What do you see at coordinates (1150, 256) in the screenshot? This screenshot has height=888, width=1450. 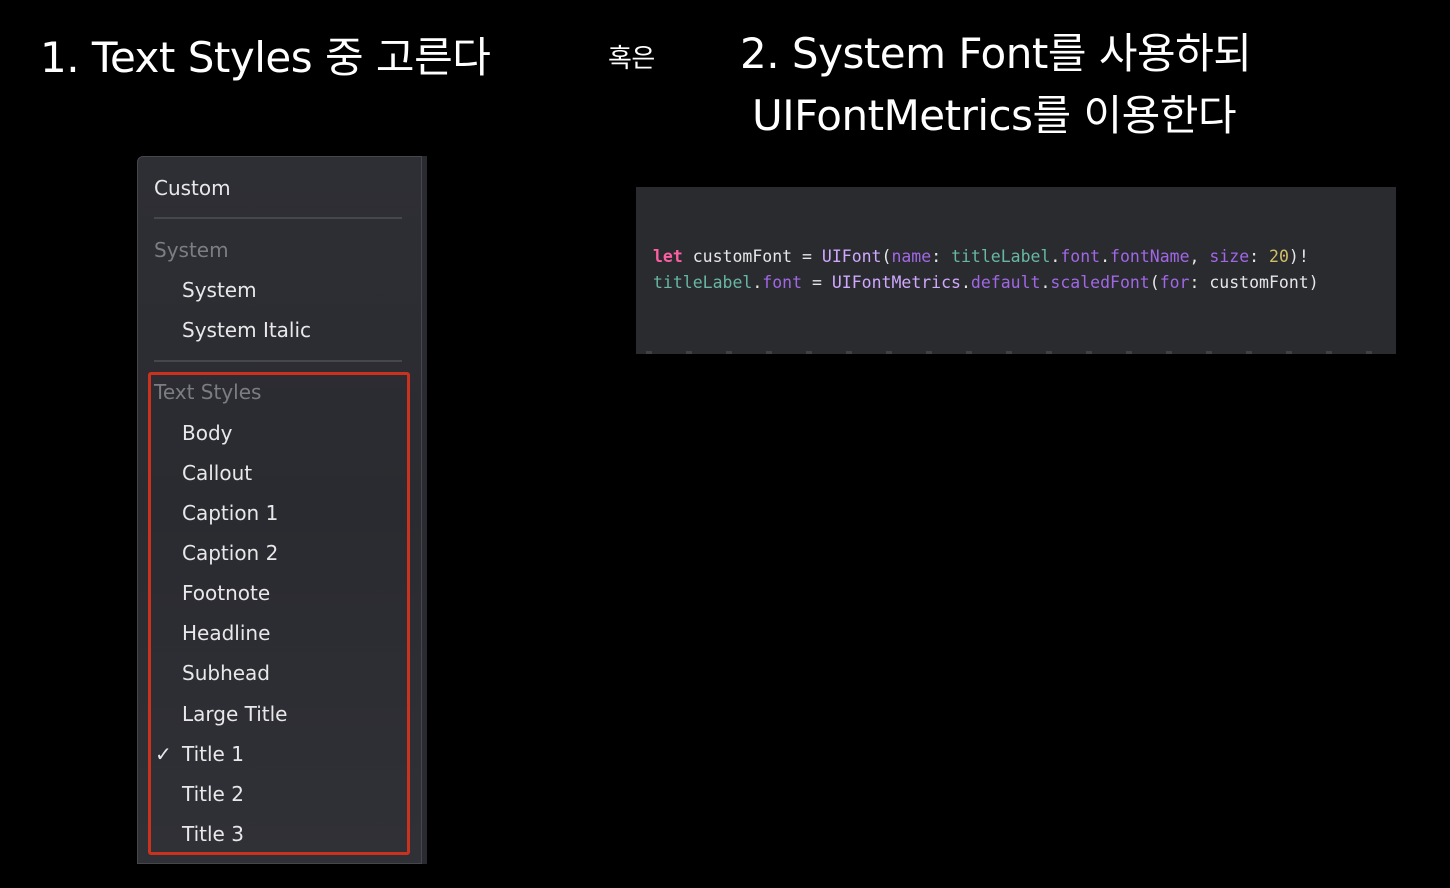 I see `code-property: fontName` at bounding box center [1150, 256].